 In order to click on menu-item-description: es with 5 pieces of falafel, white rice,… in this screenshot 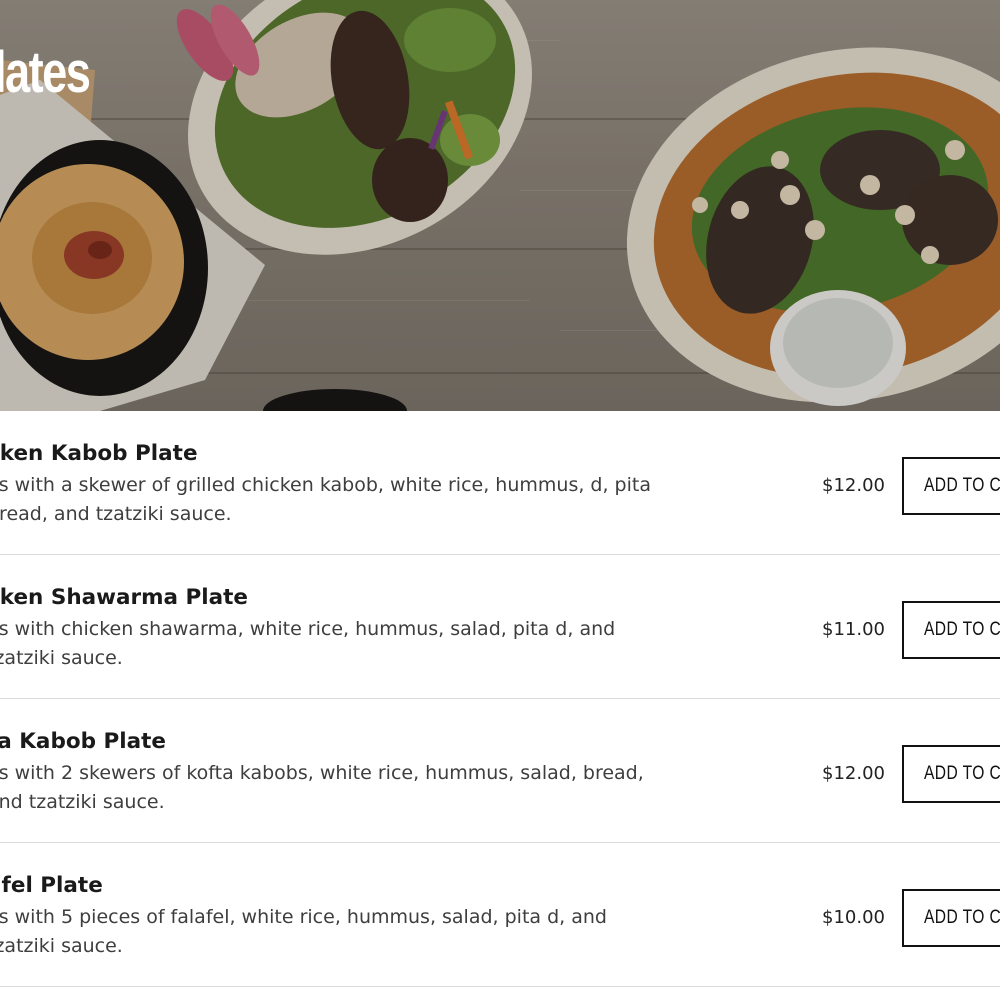, I will do `click(303, 931)`.